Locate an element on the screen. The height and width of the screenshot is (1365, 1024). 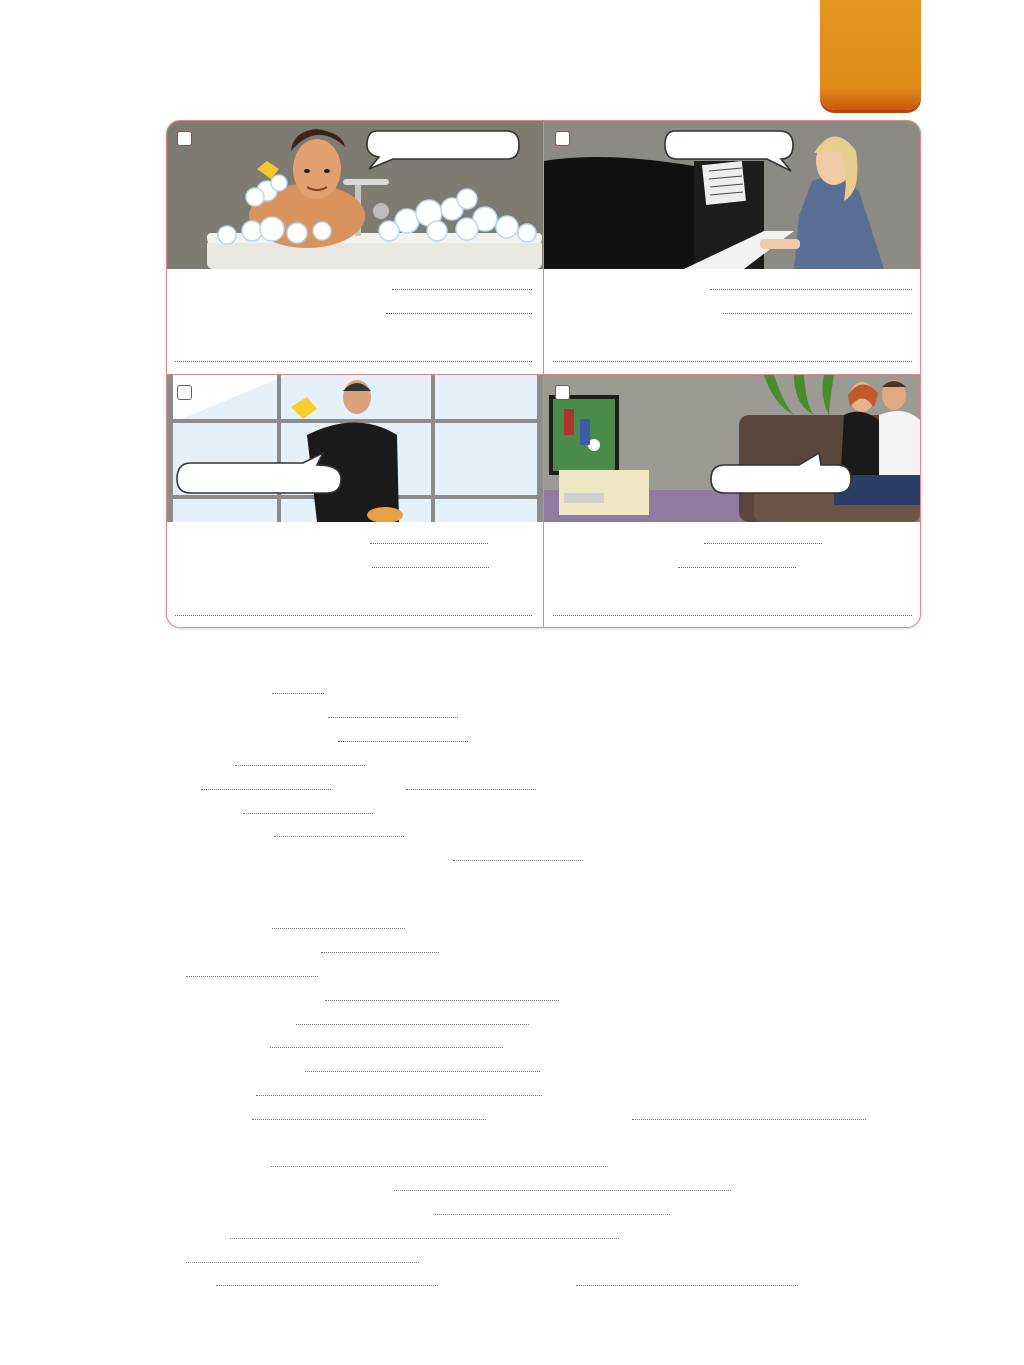
tv-watching-illustration is located at coordinates (732, 448).